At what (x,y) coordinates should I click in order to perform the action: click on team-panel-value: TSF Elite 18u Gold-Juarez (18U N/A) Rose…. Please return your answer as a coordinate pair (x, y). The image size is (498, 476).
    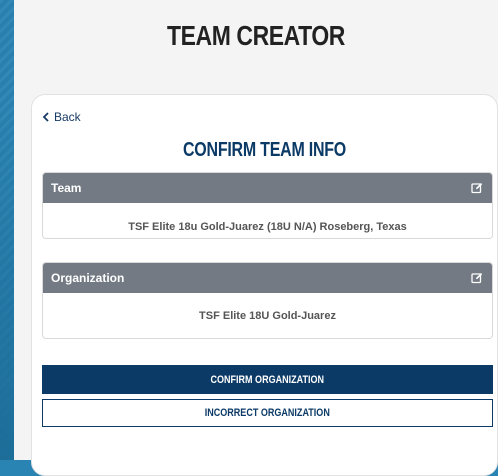
    Looking at the image, I should click on (267, 227).